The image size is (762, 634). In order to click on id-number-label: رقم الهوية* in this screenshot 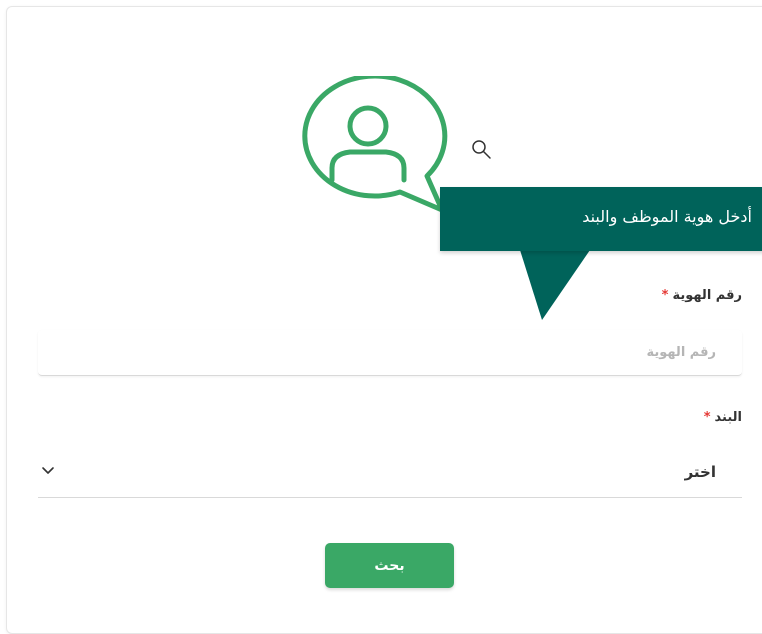, I will do `click(702, 295)`.